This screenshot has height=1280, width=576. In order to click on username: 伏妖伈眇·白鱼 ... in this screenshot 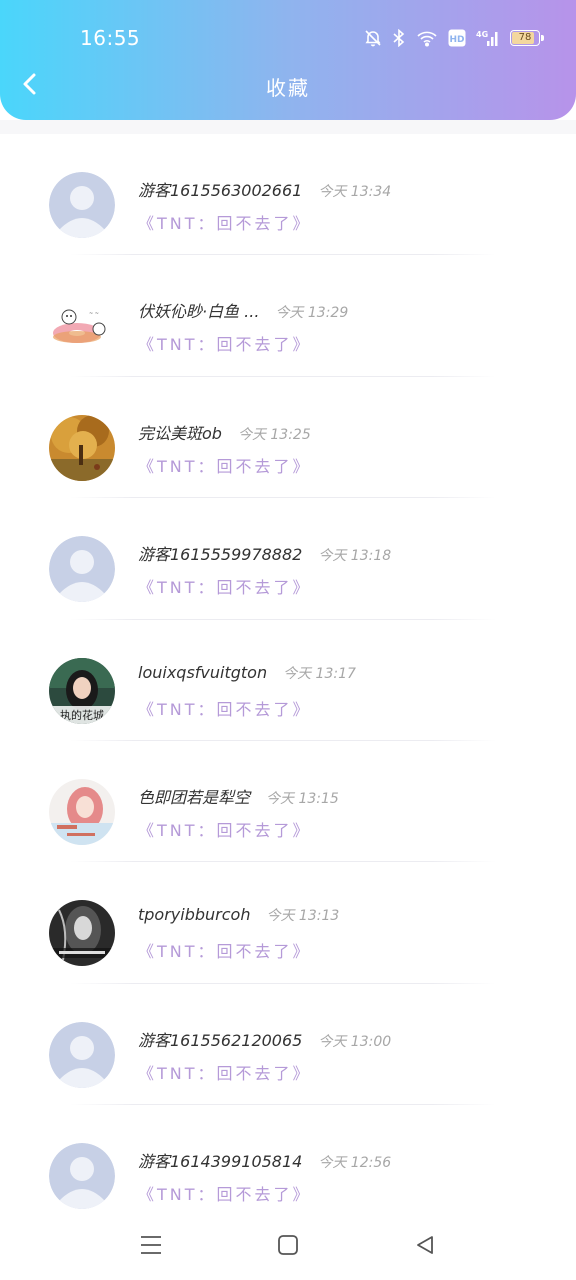, I will do `click(198, 310)`.